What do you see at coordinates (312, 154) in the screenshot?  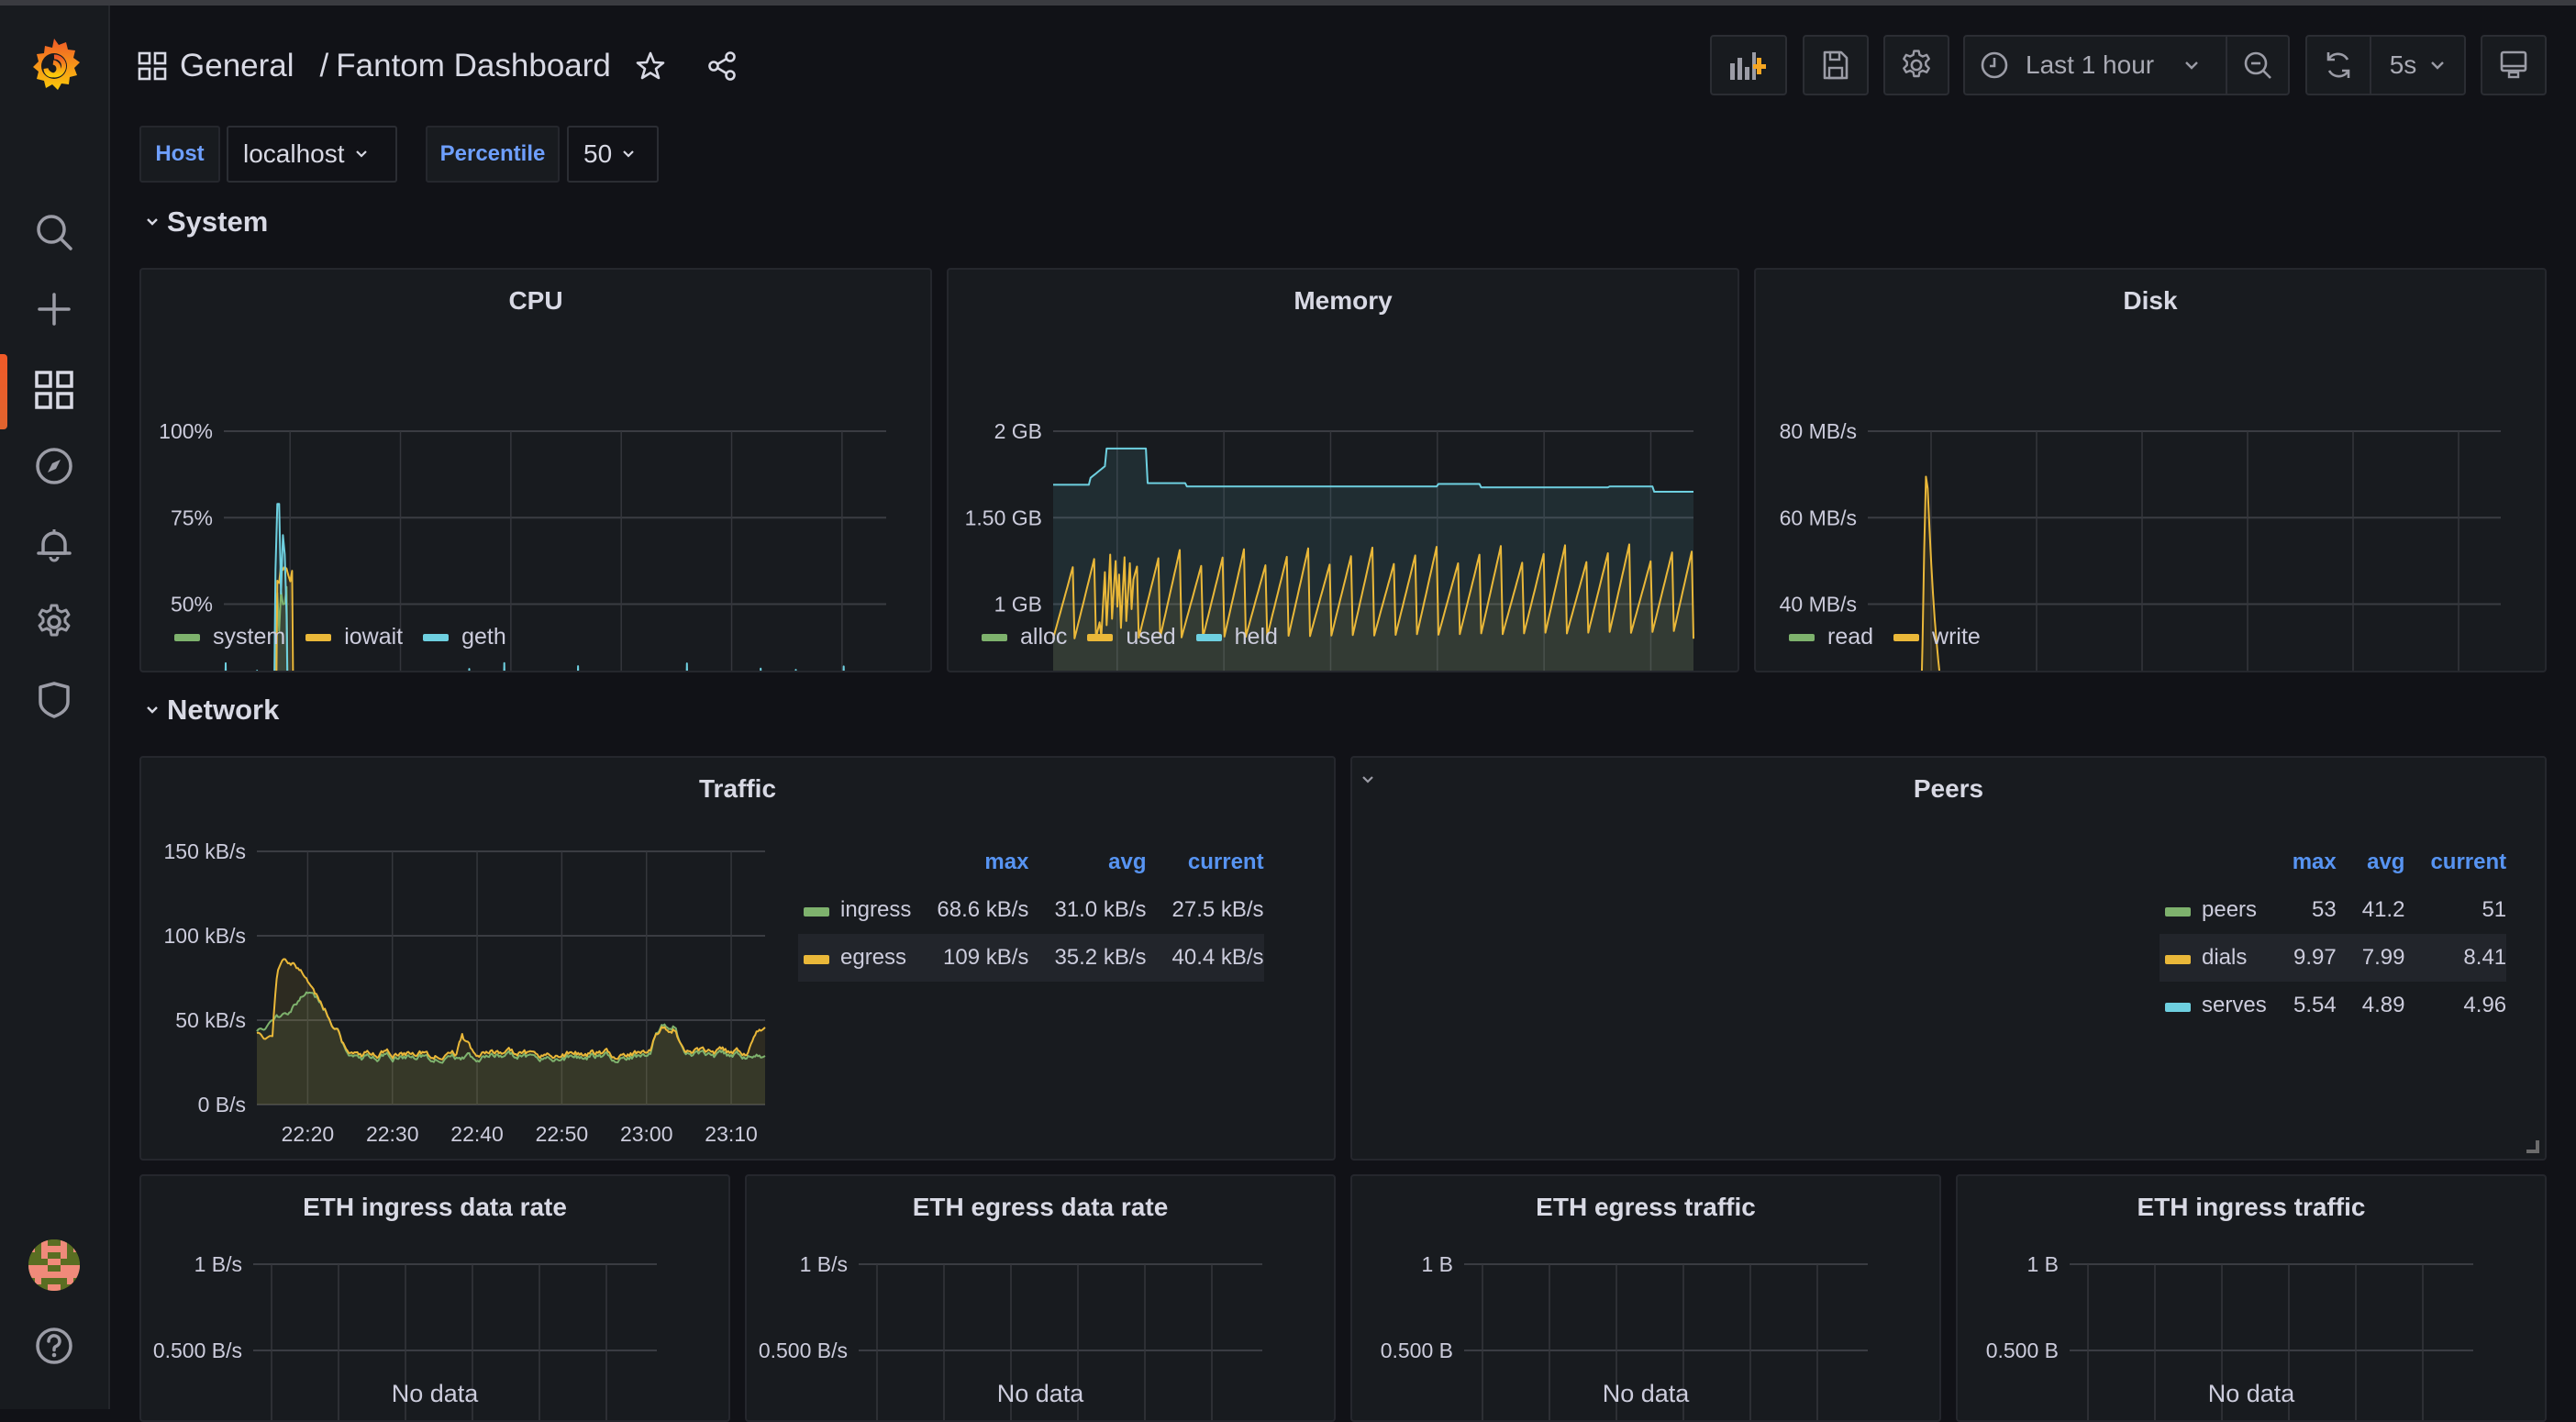 I see `variable-host-select: localhost` at bounding box center [312, 154].